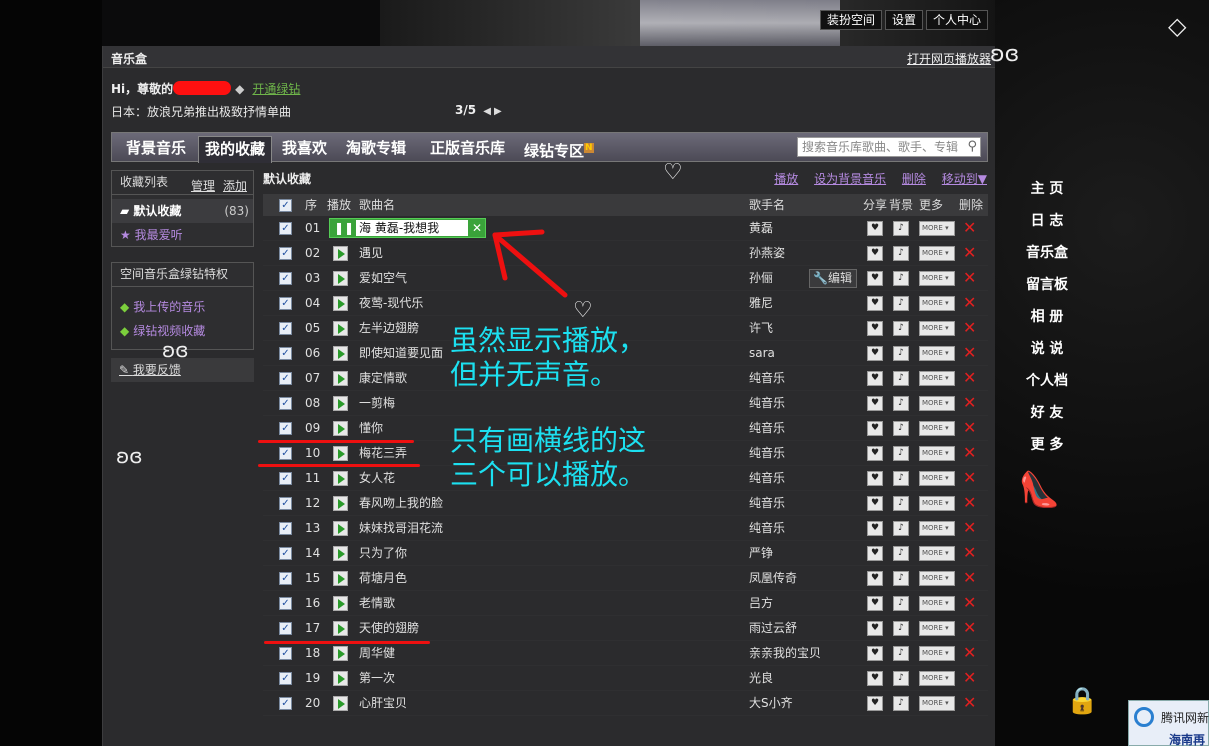 The height and width of the screenshot is (746, 1209). Describe the element at coordinates (401, 353) in the screenshot. I see `song-name: 即使知道要见面` at that location.